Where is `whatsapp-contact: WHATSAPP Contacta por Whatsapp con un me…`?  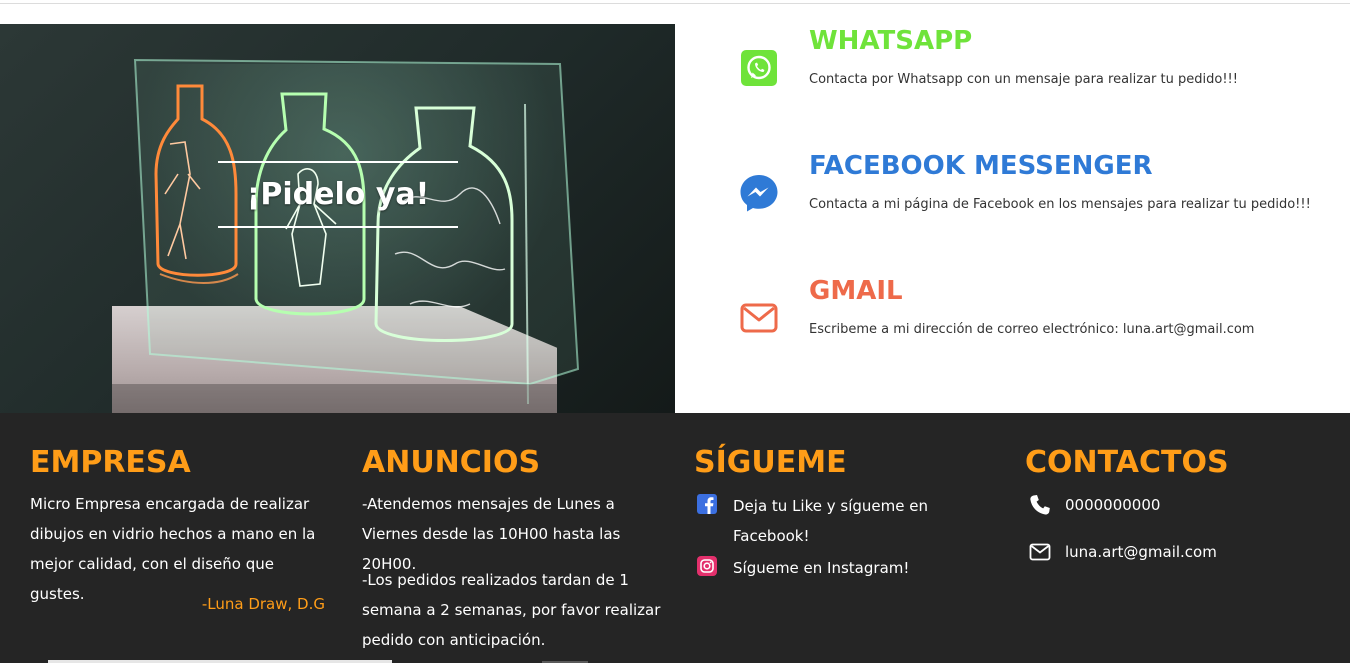
whatsapp-contact: WHATSAPP Contacta por Whatsapp con un me… is located at coordinates (1035, 71).